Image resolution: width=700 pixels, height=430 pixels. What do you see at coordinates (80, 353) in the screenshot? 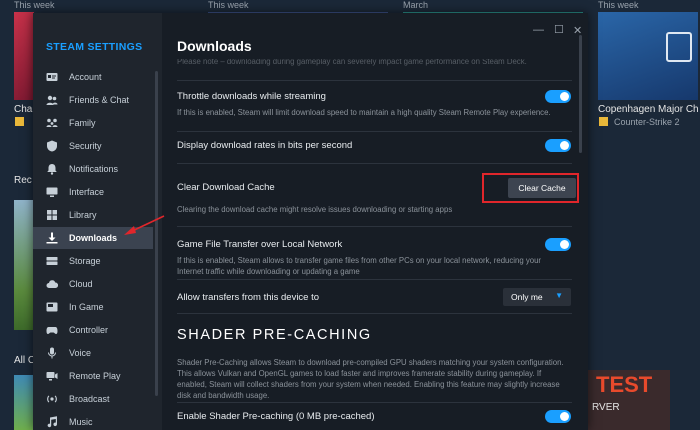
I see `sidebar-item-label: Voice` at bounding box center [80, 353].